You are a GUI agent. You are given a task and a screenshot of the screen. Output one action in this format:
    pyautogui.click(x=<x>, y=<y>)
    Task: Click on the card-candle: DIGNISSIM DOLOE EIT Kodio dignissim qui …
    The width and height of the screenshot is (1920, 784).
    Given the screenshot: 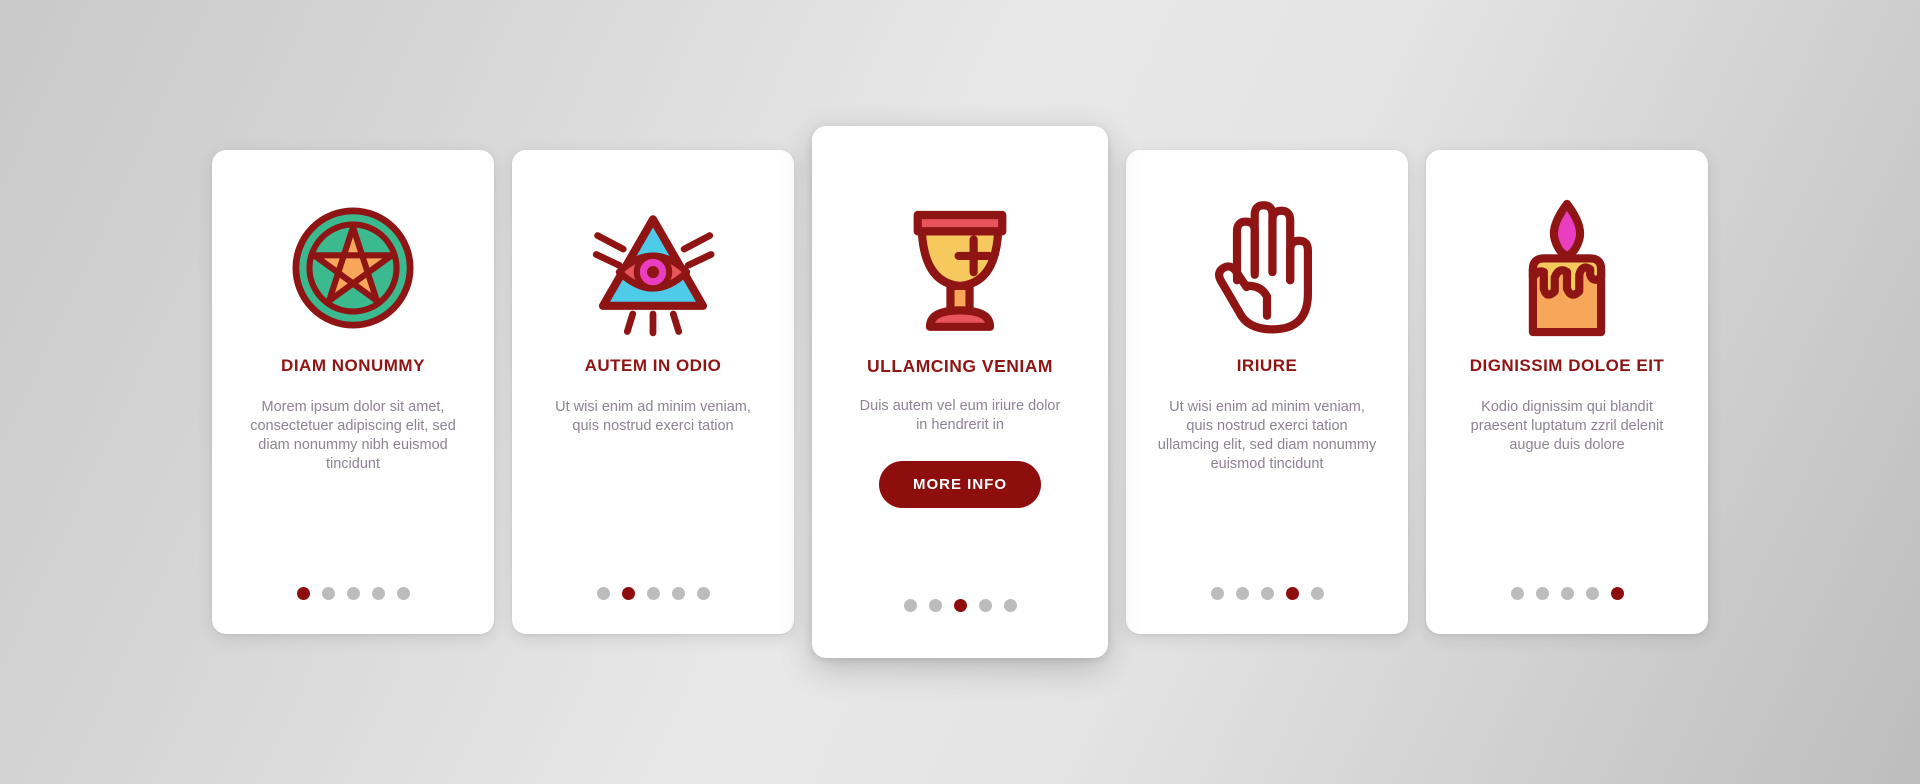 What is the action you would take?
    pyautogui.click(x=1567, y=392)
    